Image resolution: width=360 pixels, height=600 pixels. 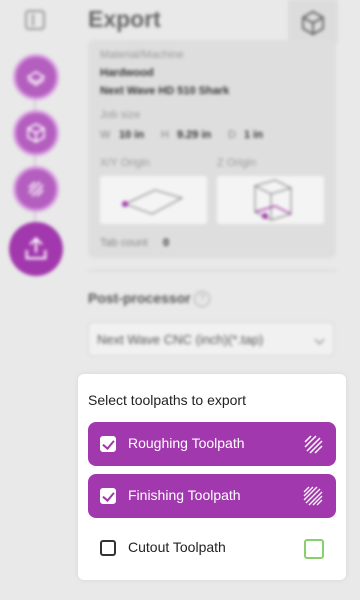 I want to click on toolpath-step-icon, so click(x=36, y=189).